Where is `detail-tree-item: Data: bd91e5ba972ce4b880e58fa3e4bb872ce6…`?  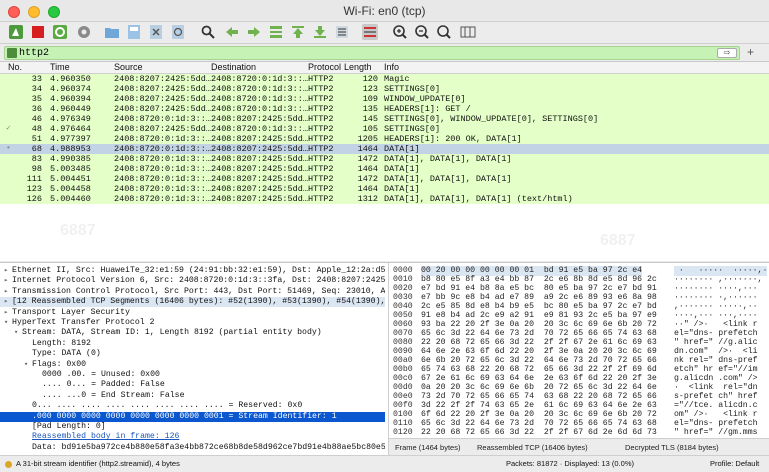
detail-tree-item: Data: bd91e5ba972ce4b880e58fa3e4bb872ce6… is located at coordinates (192, 448).